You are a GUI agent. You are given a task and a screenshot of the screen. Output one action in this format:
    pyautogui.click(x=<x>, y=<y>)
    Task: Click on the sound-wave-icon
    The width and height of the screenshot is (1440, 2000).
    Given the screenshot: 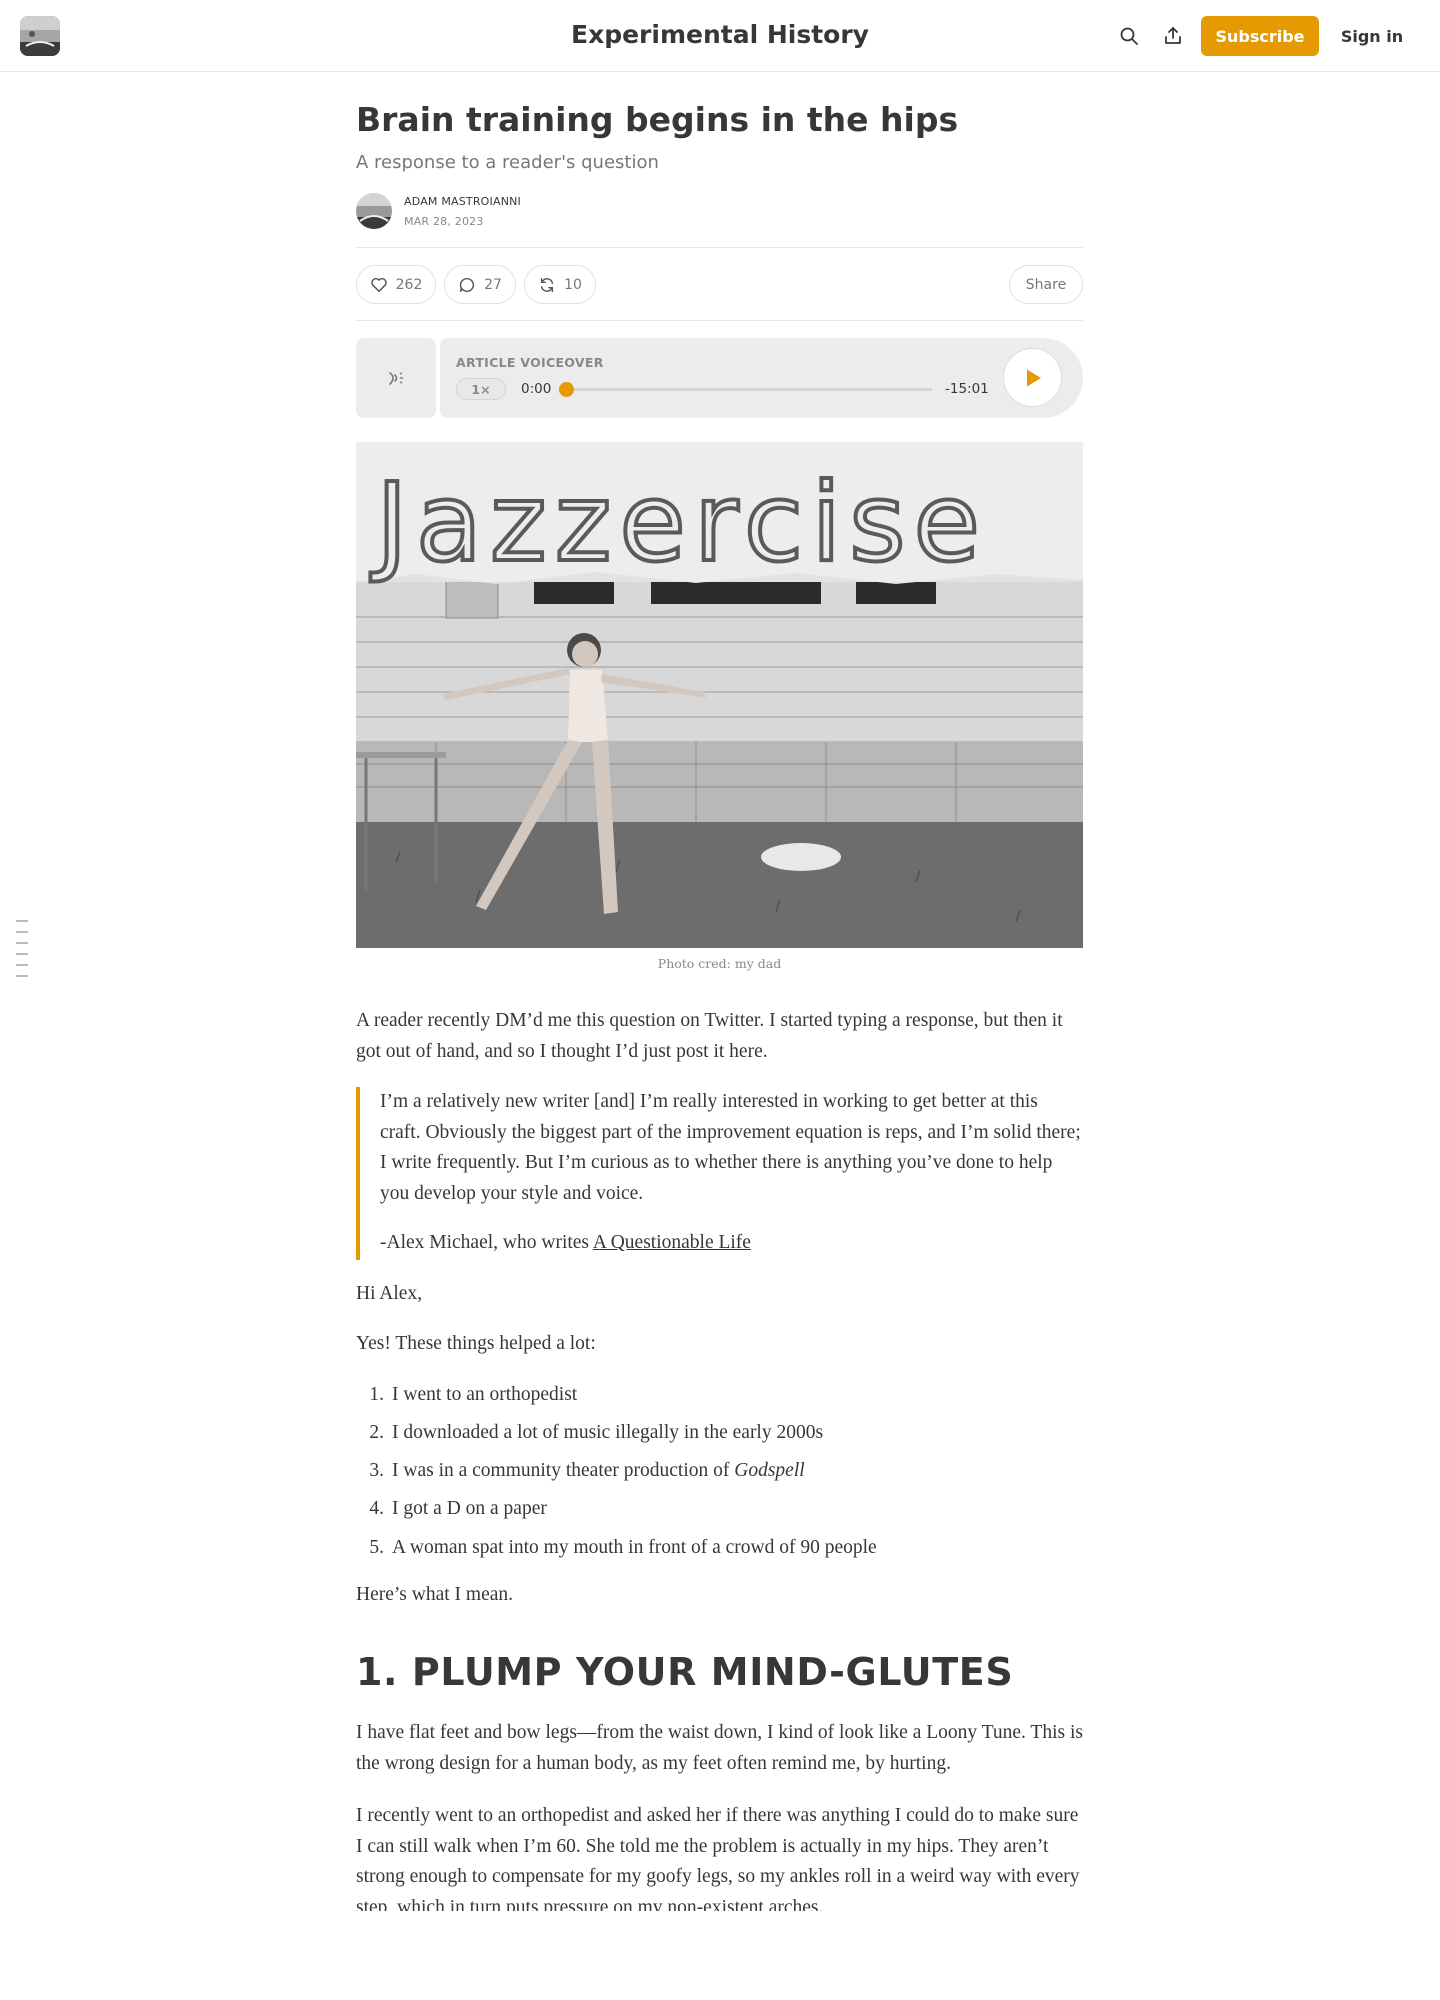 What is the action you would take?
    pyautogui.click(x=396, y=378)
    